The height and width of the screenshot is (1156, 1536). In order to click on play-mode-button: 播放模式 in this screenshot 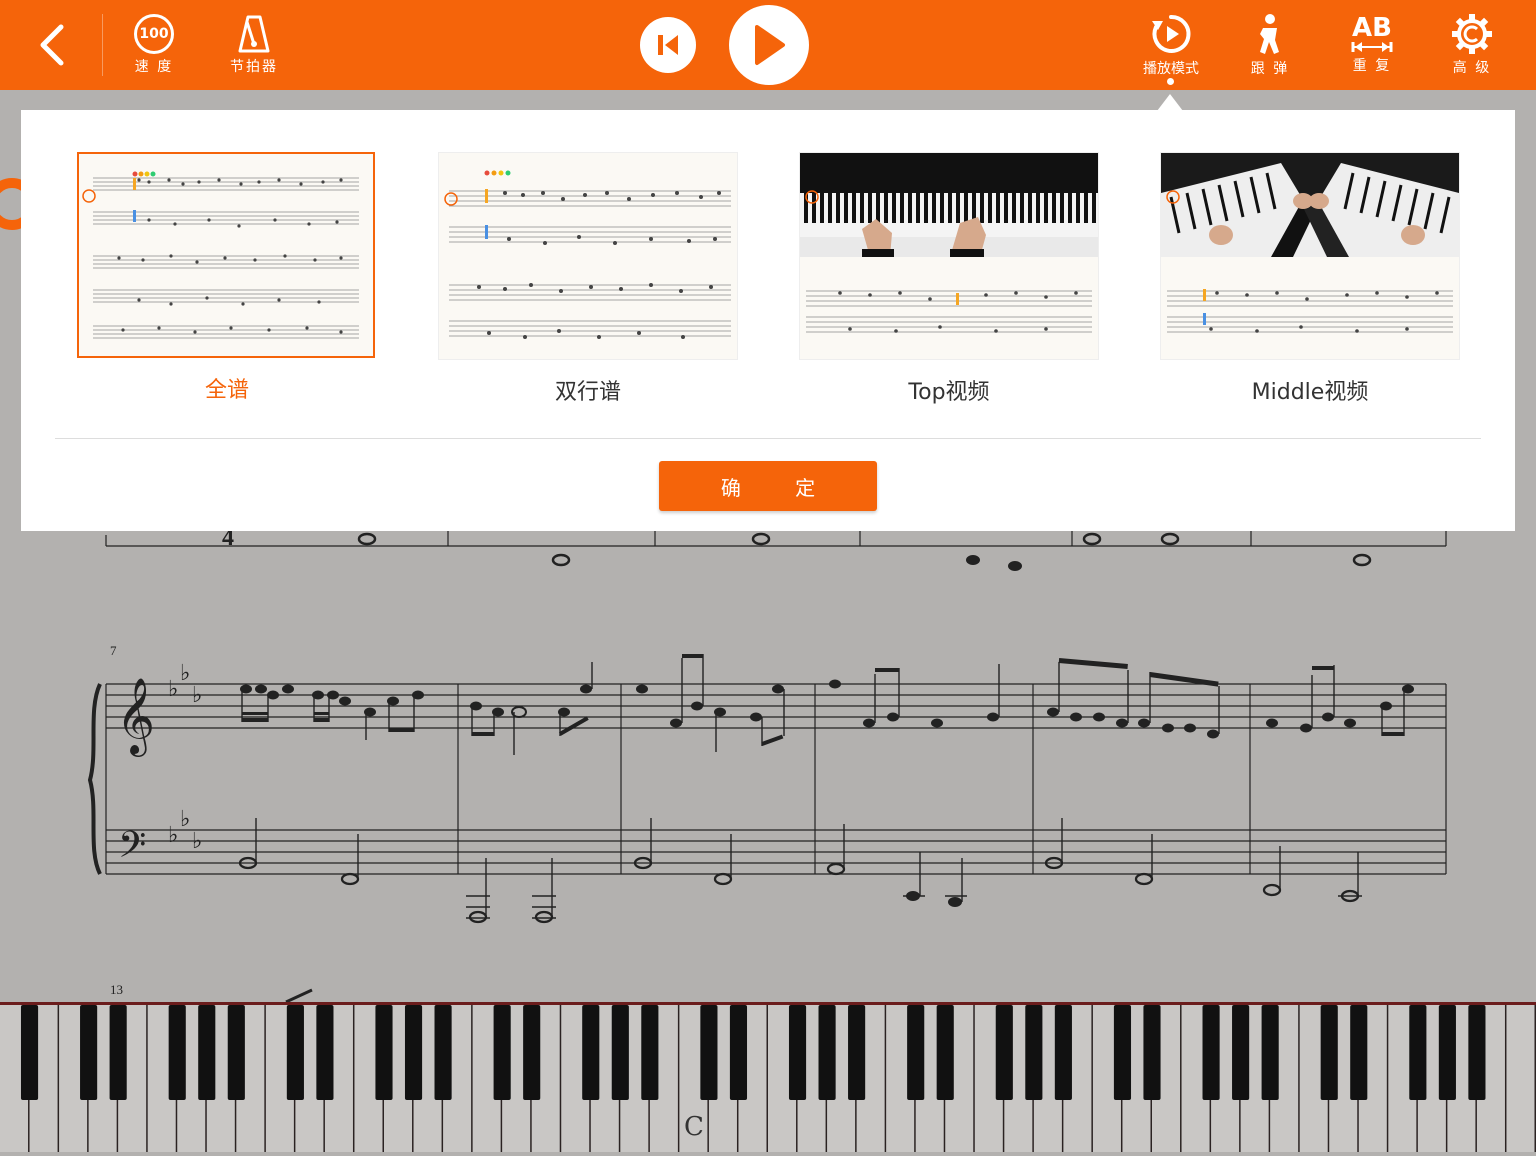, I will do `click(1171, 45)`.